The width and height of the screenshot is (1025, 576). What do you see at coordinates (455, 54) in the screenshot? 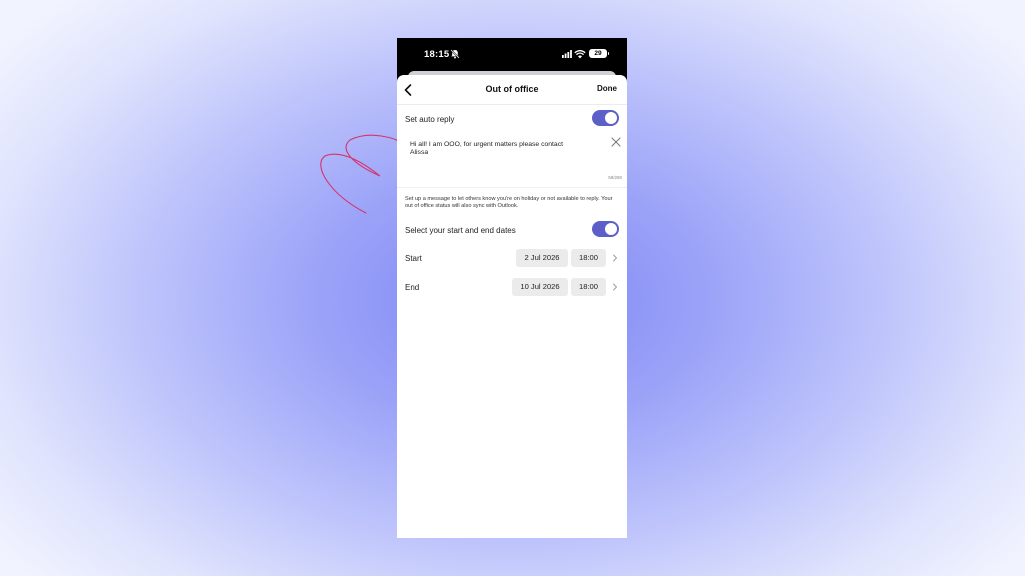
I see `bell-slash-icon` at bounding box center [455, 54].